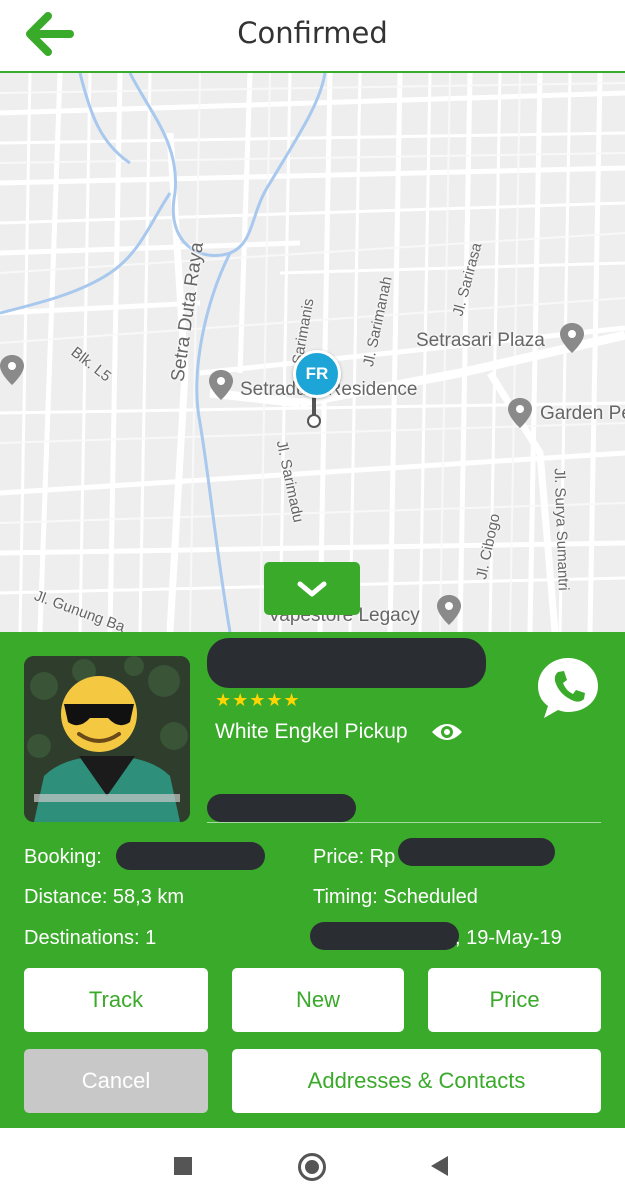  Describe the element at coordinates (439, 1166) in the screenshot. I see `back-icon` at that location.